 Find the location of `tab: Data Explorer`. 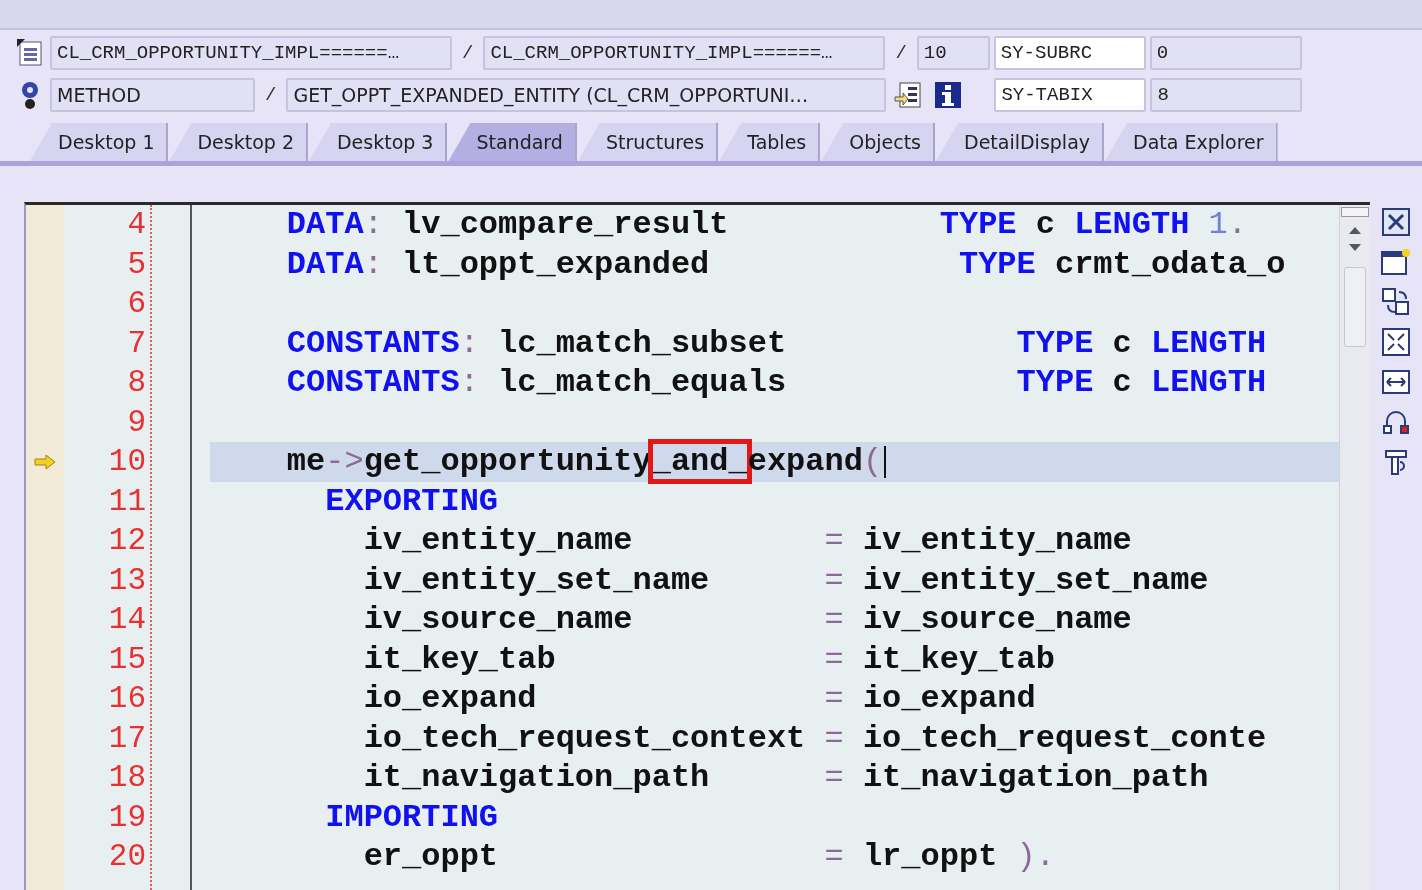

tab: Data Explorer is located at coordinates (1191, 142).